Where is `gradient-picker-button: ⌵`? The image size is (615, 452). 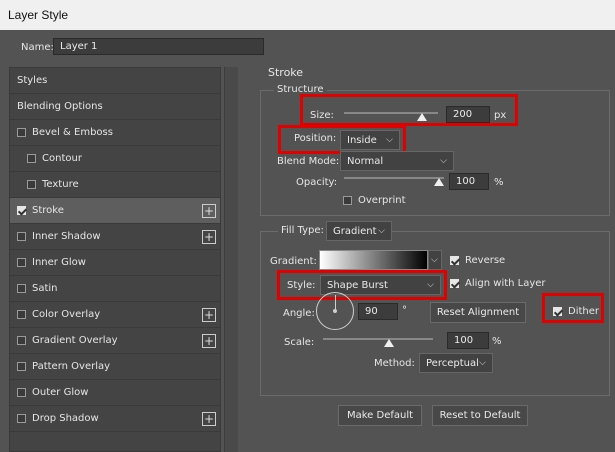
gradient-picker-button: ⌵ is located at coordinates (435, 260).